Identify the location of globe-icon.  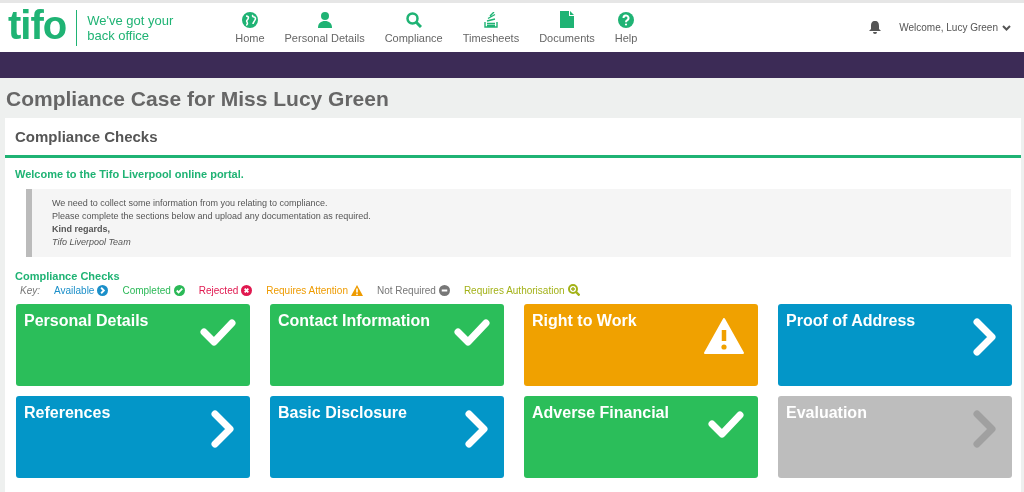
(249, 19).